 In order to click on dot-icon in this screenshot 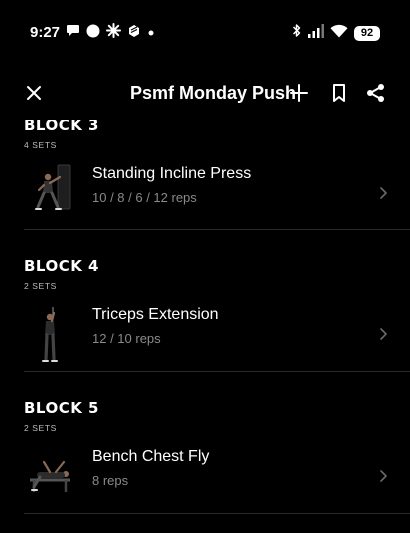, I will do `click(151, 33)`.